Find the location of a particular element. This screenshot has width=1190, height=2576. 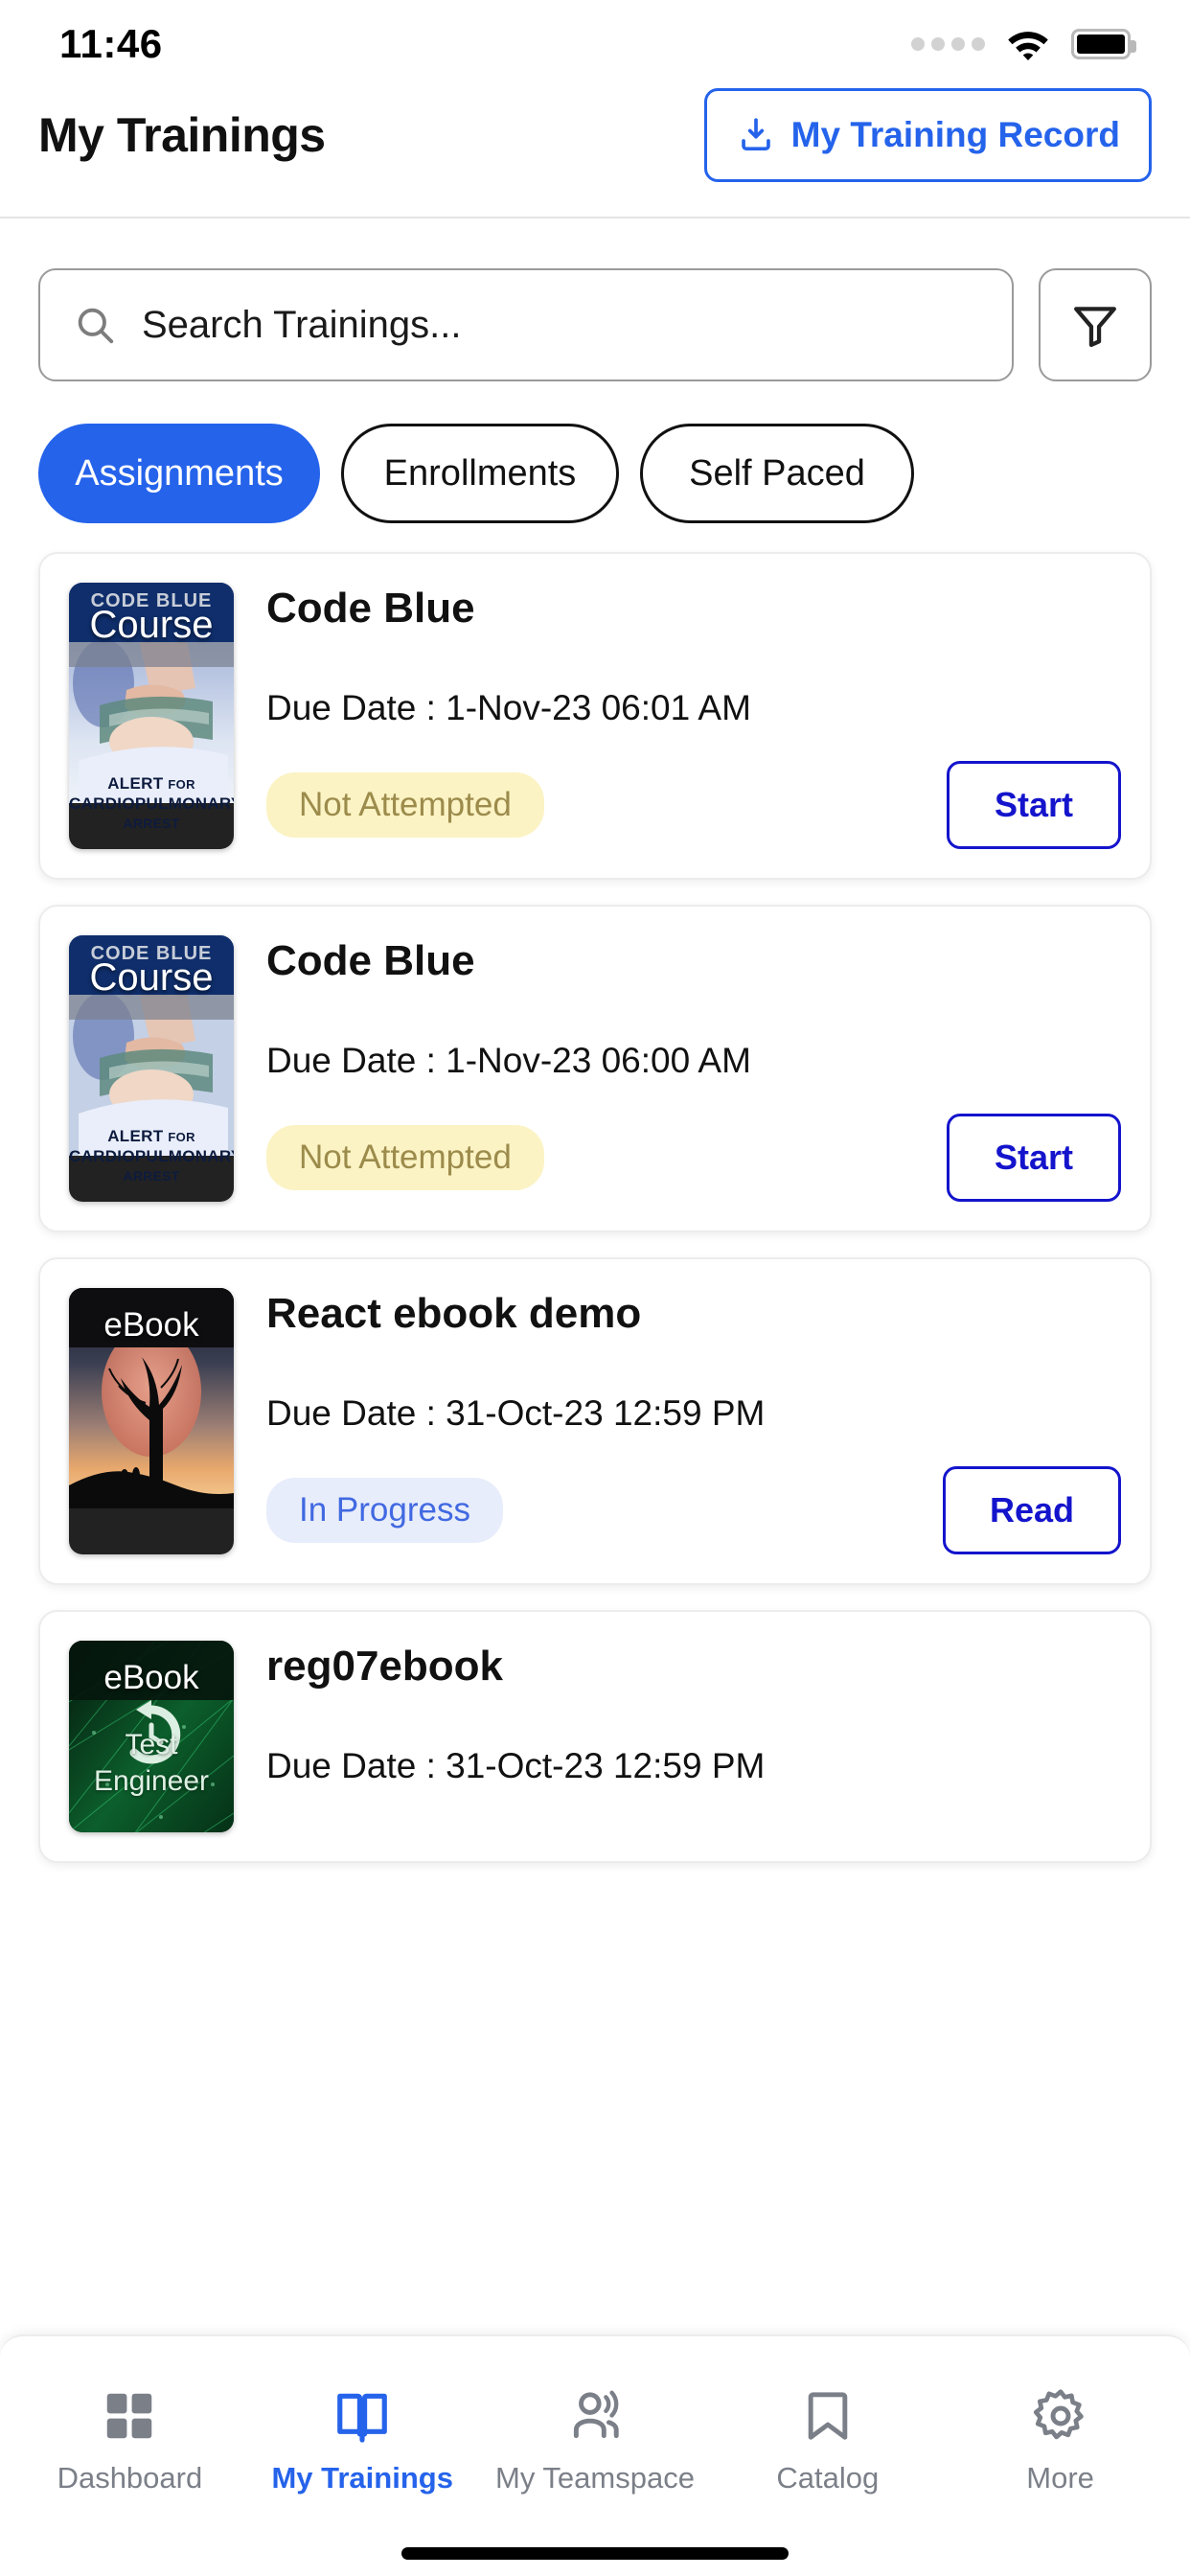

bookmark-icon is located at coordinates (828, 2416).